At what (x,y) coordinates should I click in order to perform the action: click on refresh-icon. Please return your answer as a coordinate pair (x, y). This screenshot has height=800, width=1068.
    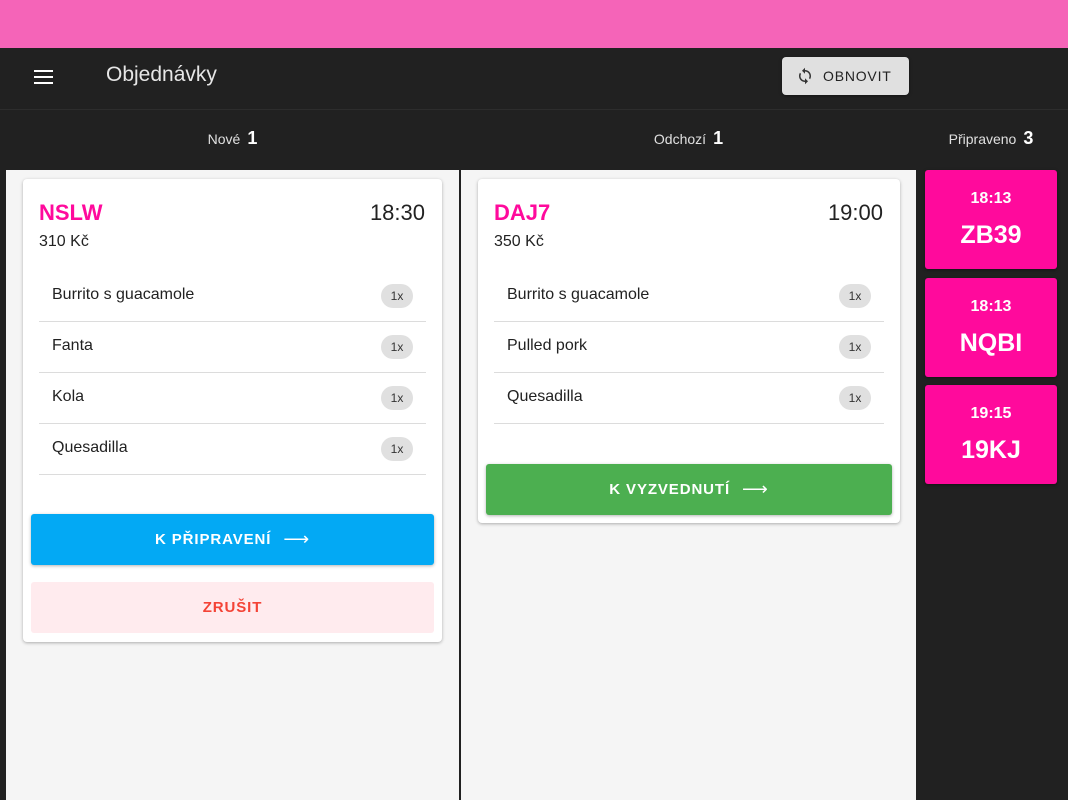
    Looking at the image, I should click on (805, 76).